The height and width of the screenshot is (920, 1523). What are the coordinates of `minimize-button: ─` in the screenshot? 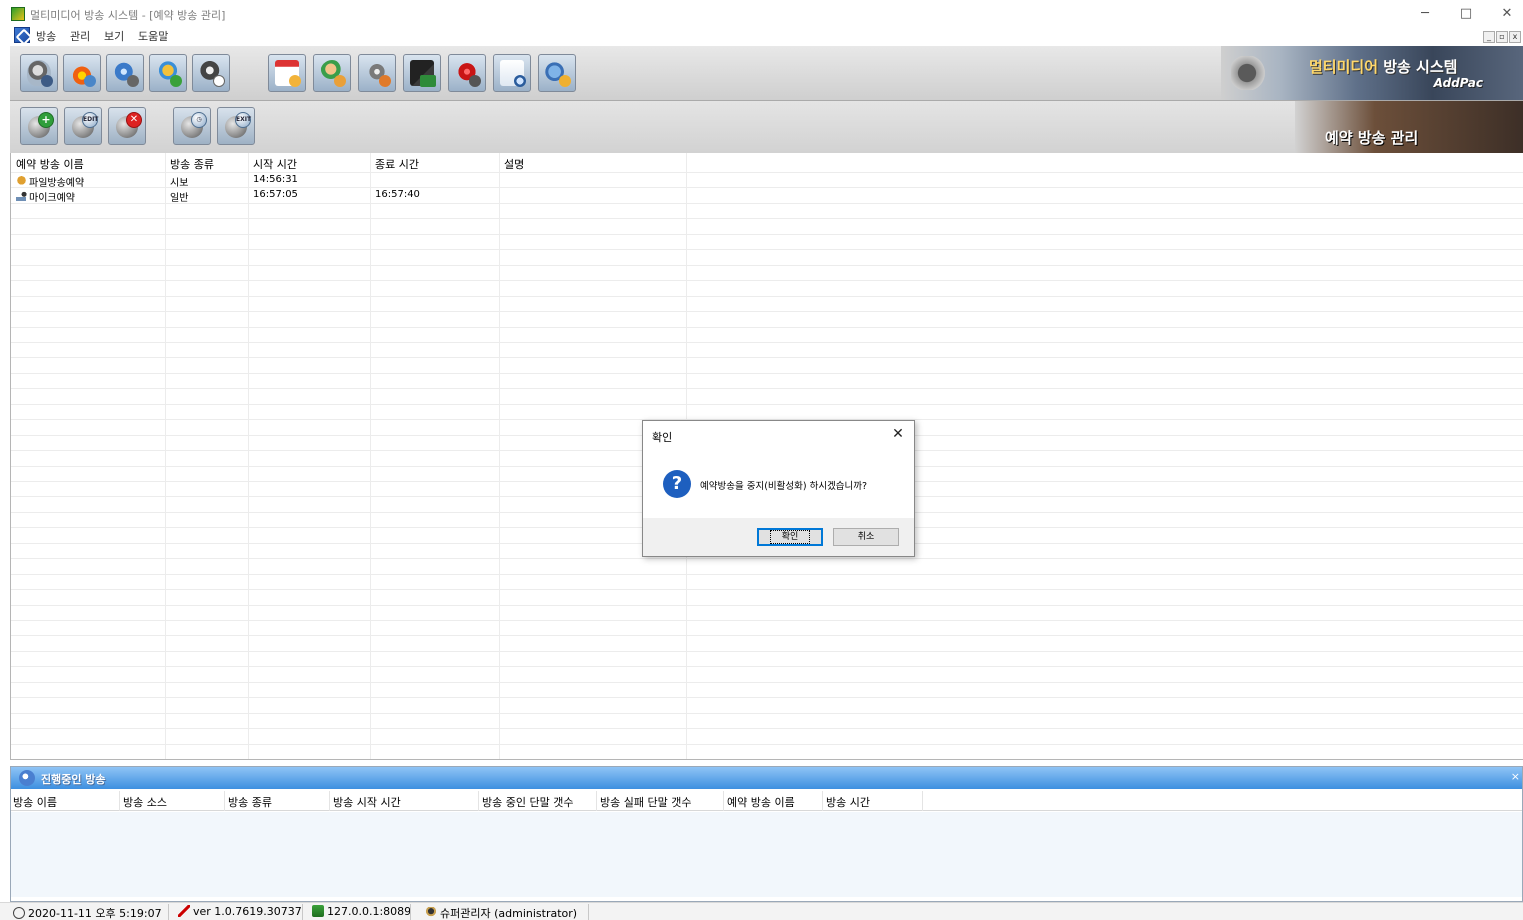 It's located at (1425, 14).